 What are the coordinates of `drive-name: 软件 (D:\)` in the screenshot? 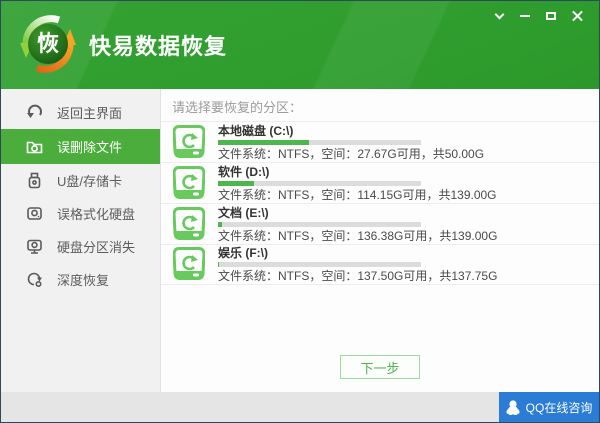 It's located at (244, 171).